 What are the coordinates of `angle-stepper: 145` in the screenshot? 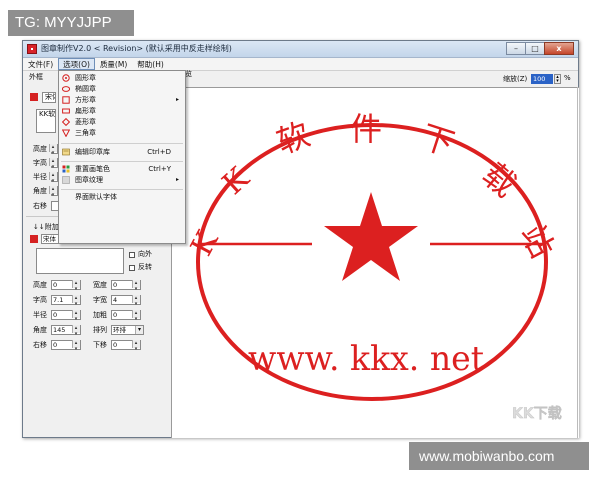 It's located at (66, 330).